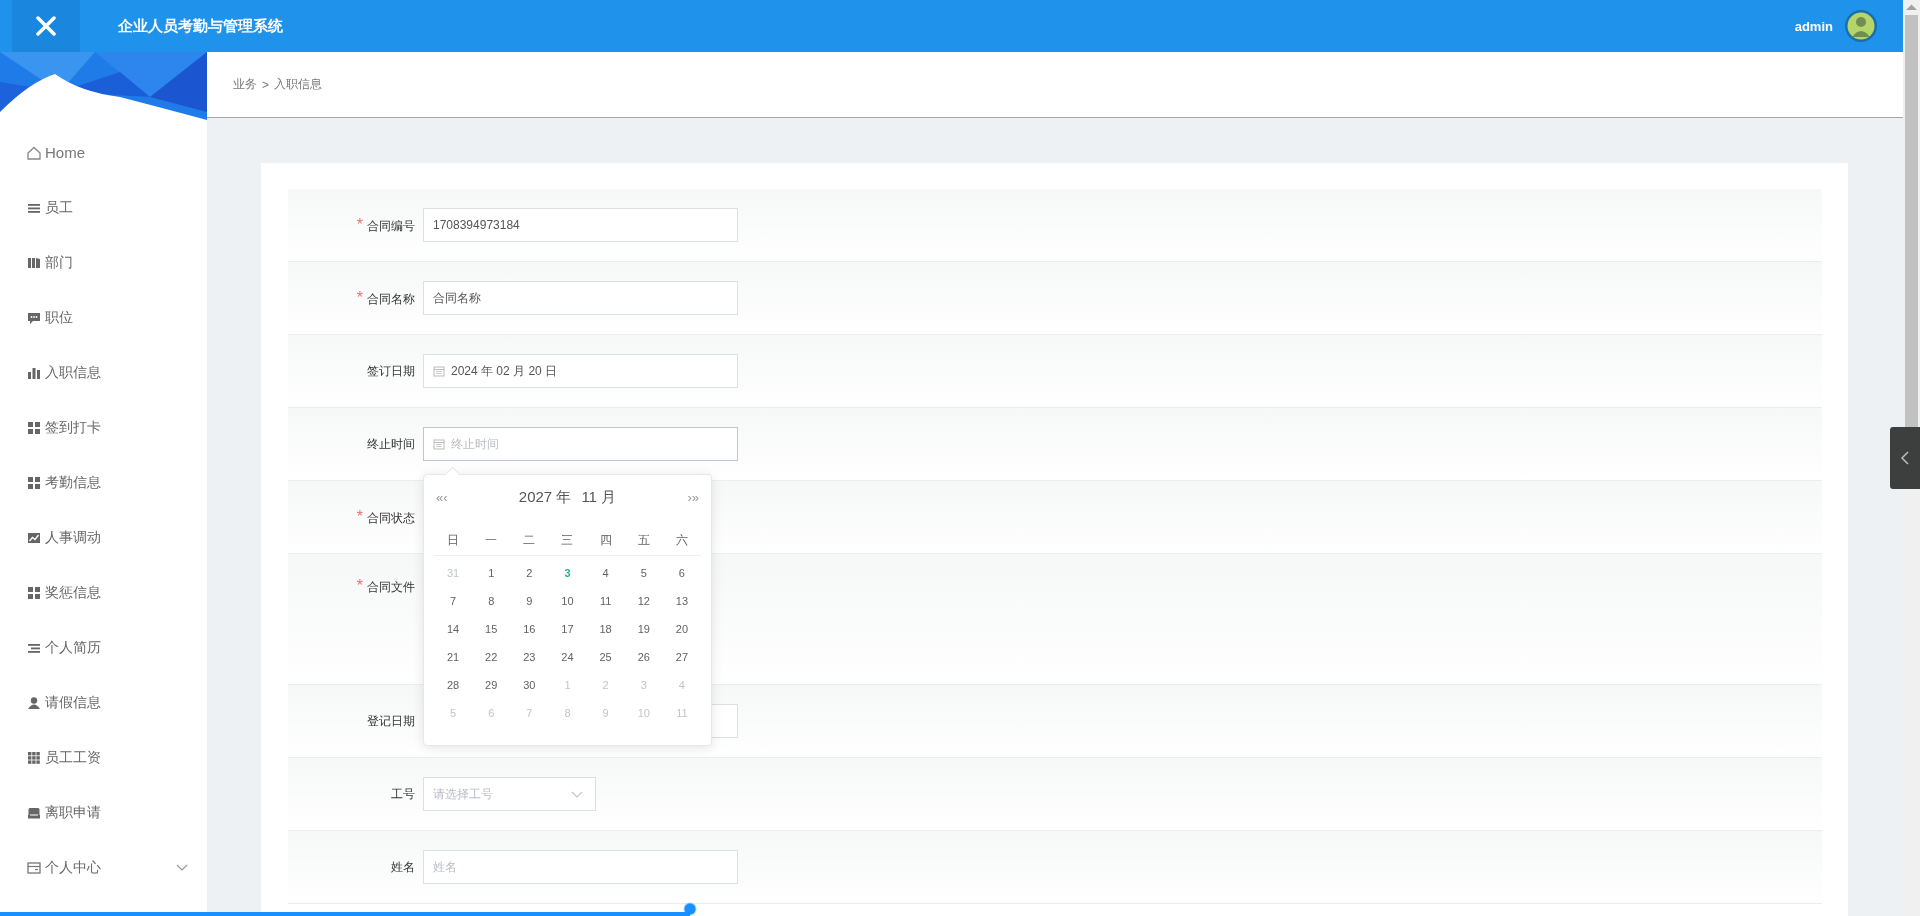  Describe the element at coordinates (298, 84) in the screenshot. I see `breadcrumb-link: 入职信息` at that location.